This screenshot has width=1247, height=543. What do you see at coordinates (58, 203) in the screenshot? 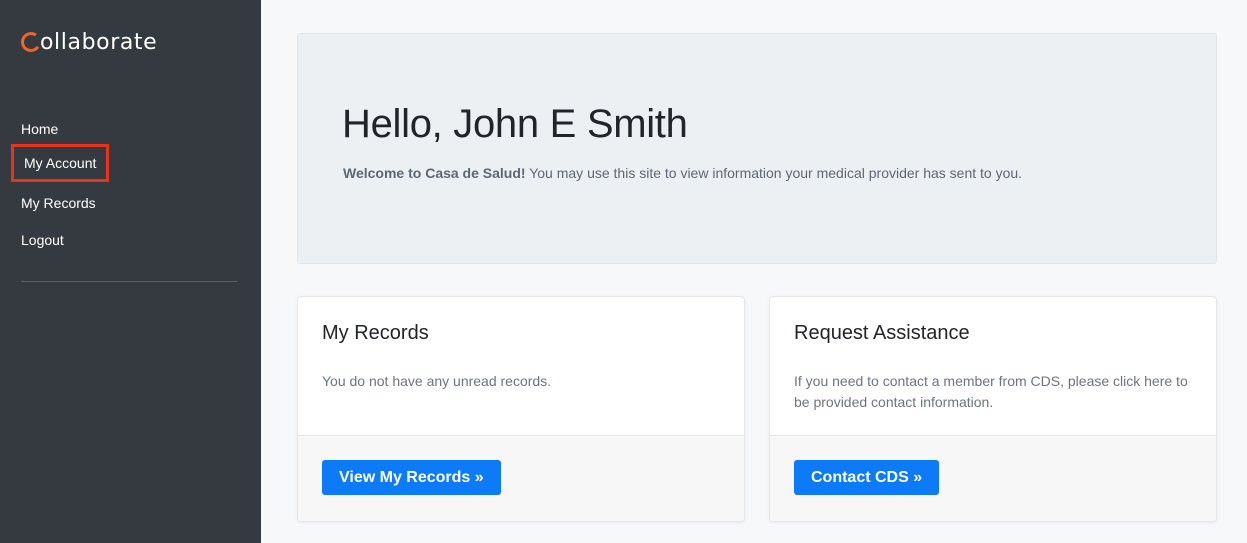
I see `sidebar-item-my-records: My Records` at bounding box center [58, 203].